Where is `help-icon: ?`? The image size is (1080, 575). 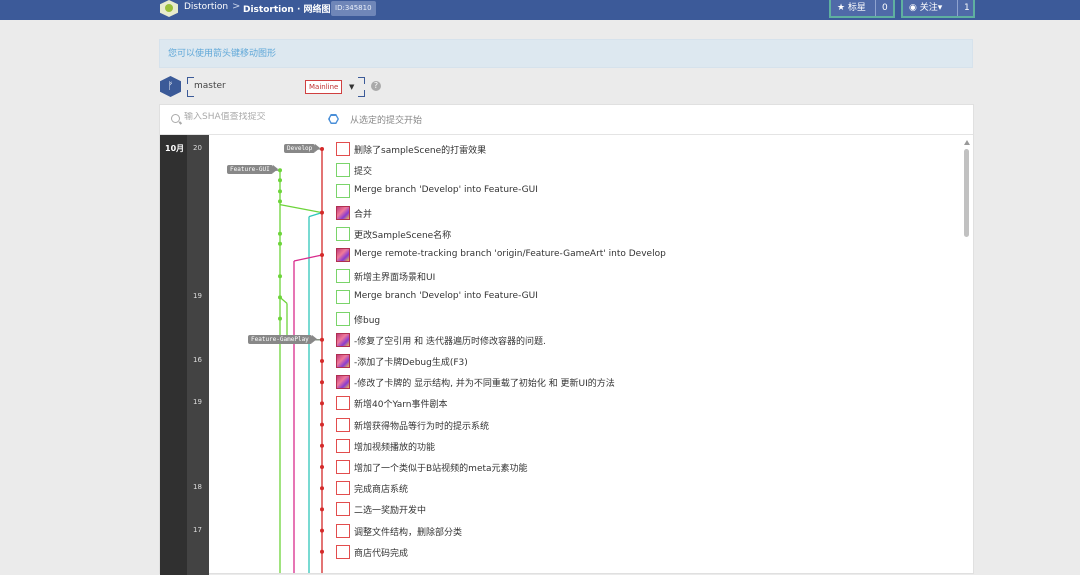 help-icon: ? is located at coordinates (376, 86).